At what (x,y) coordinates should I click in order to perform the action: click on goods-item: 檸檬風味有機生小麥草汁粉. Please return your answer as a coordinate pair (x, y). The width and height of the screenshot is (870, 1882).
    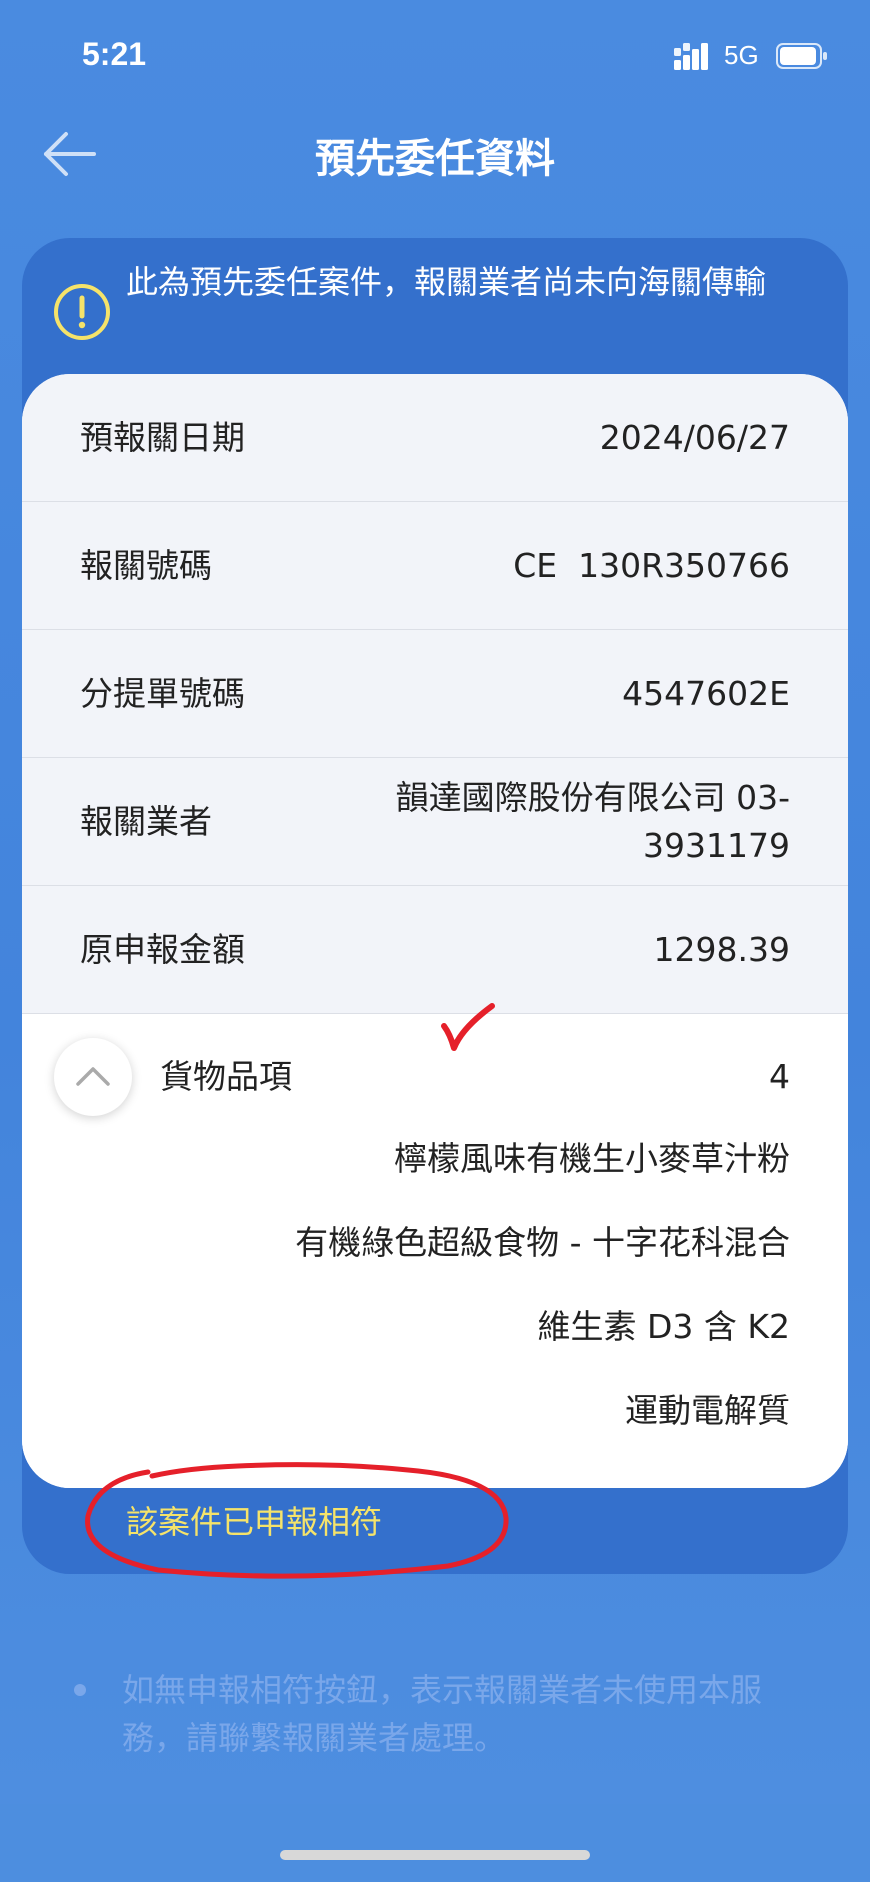
    Looking at the image, I should click on (592, 1158).